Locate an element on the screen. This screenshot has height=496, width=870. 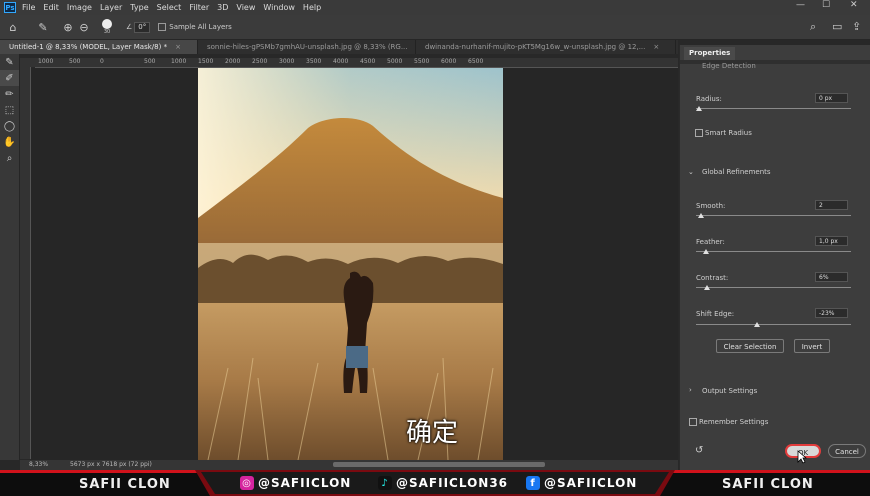
brush-preview-icon is located at coordinates (107, 24).